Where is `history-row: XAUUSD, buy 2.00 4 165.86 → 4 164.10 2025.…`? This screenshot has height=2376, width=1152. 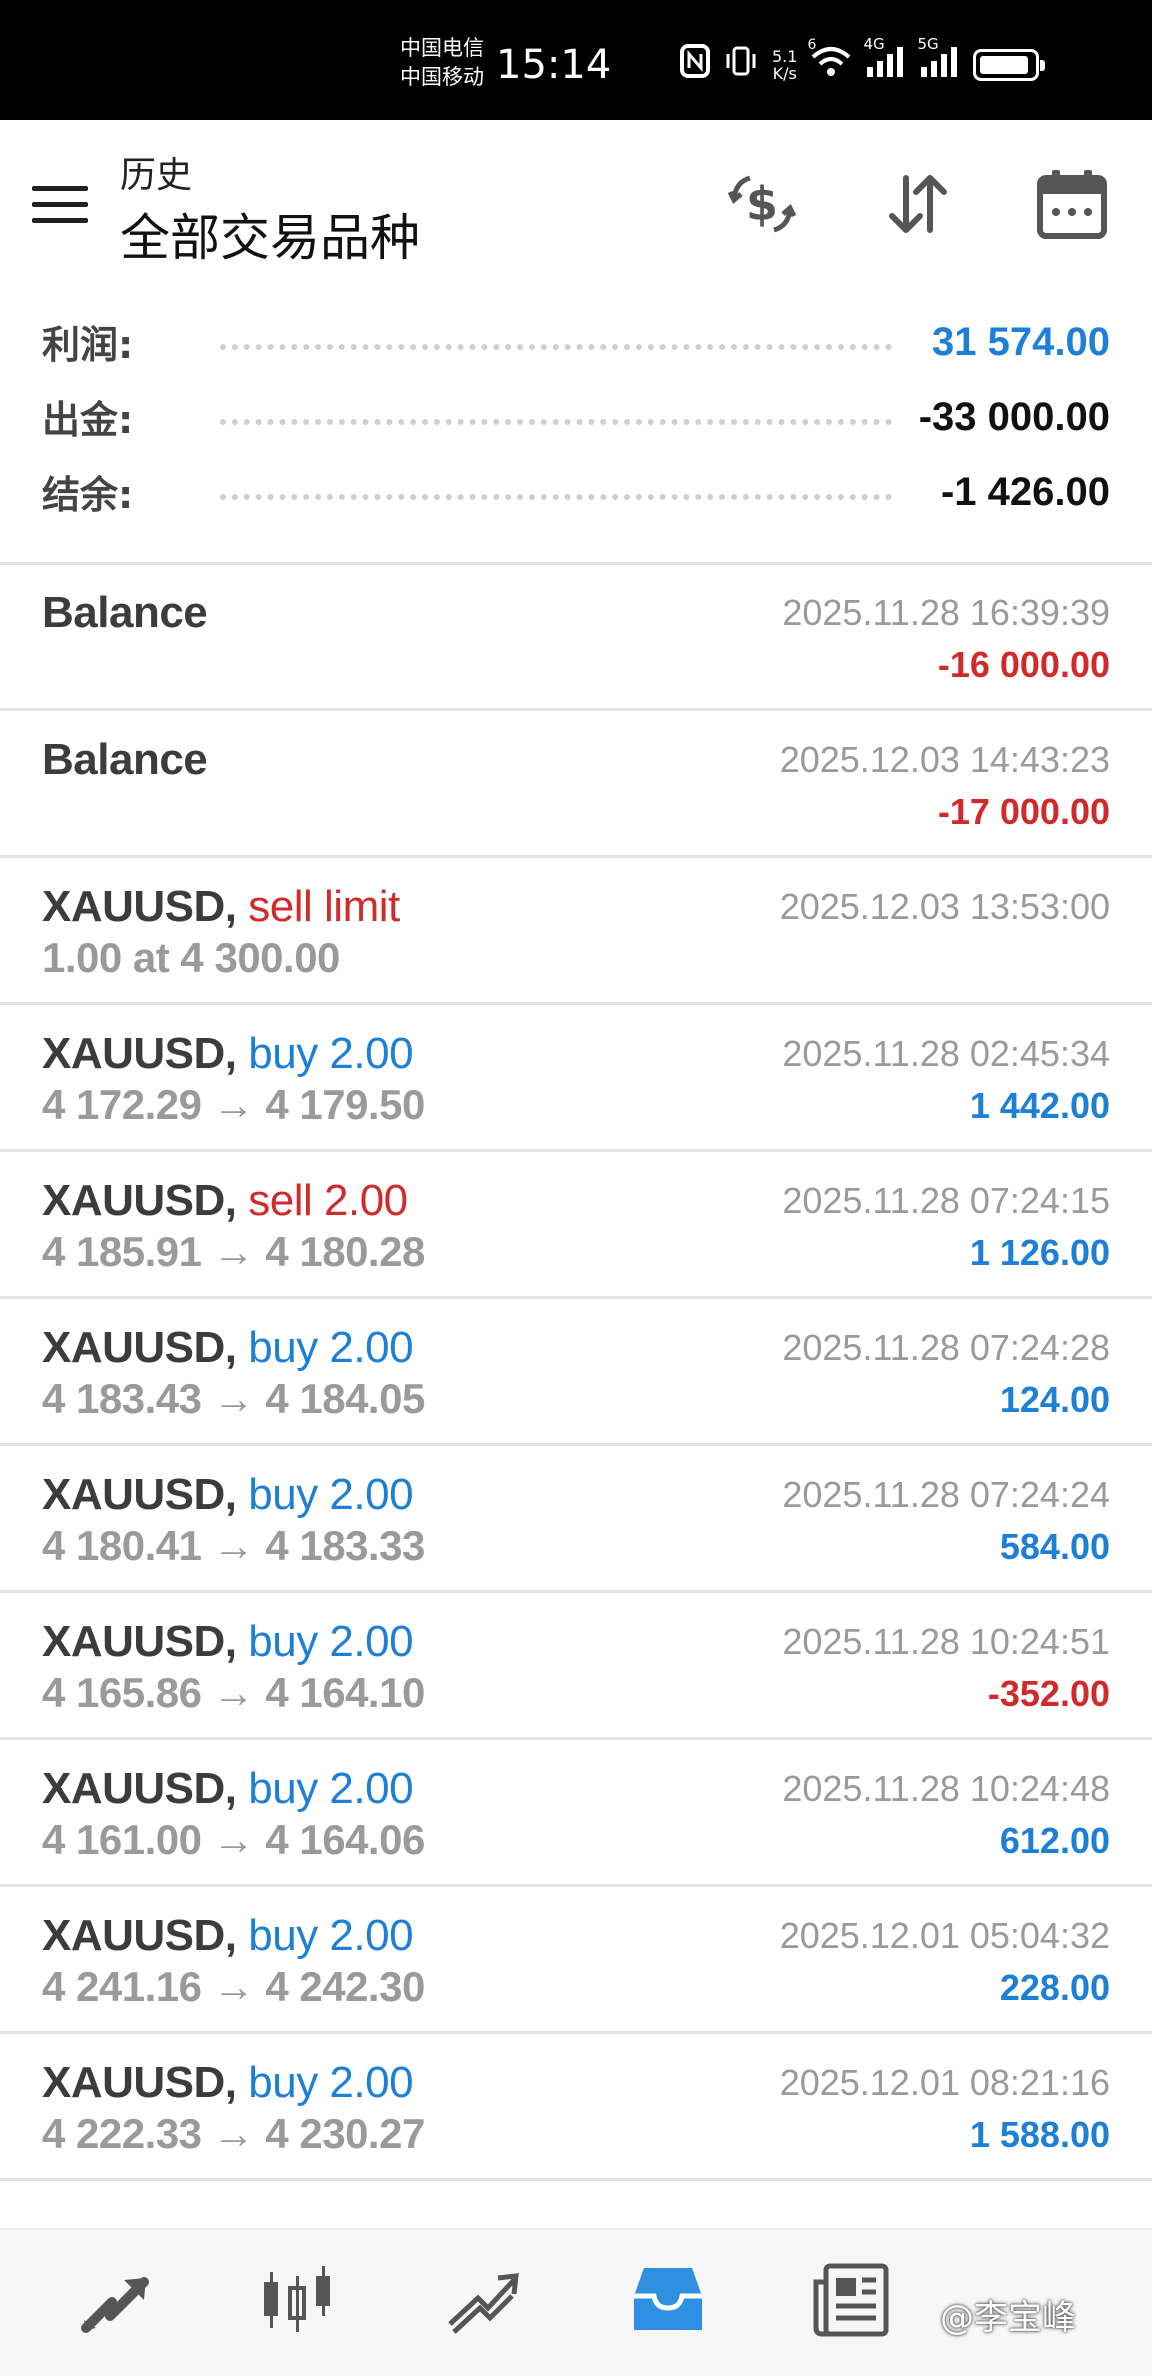 history-row: XAUUSD, buy 2.00 4 165.86 → 4 164.10 2025.… is located at coordinates (576, 1666).